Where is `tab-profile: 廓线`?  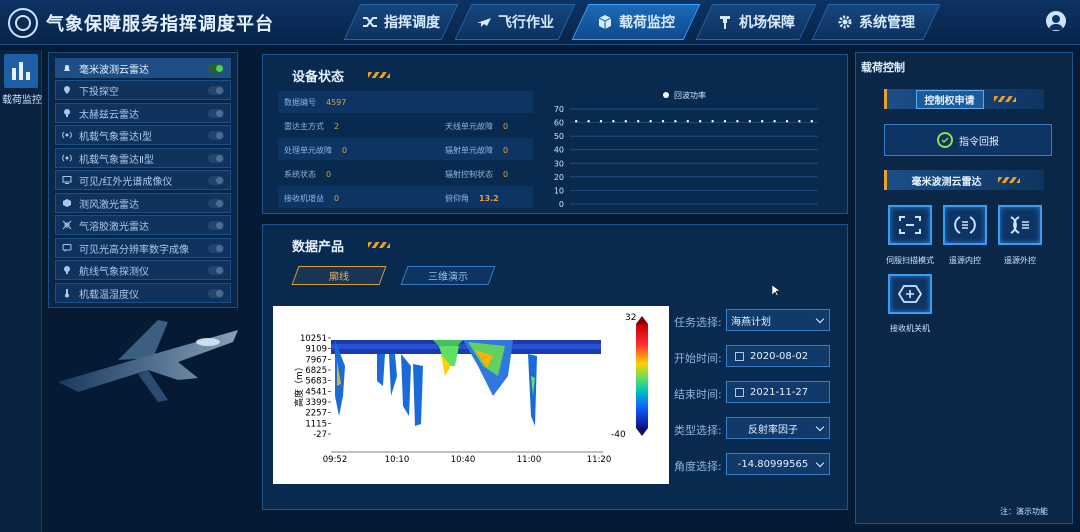 tab-profile: 廓线 is located at coordinates (339, 275).